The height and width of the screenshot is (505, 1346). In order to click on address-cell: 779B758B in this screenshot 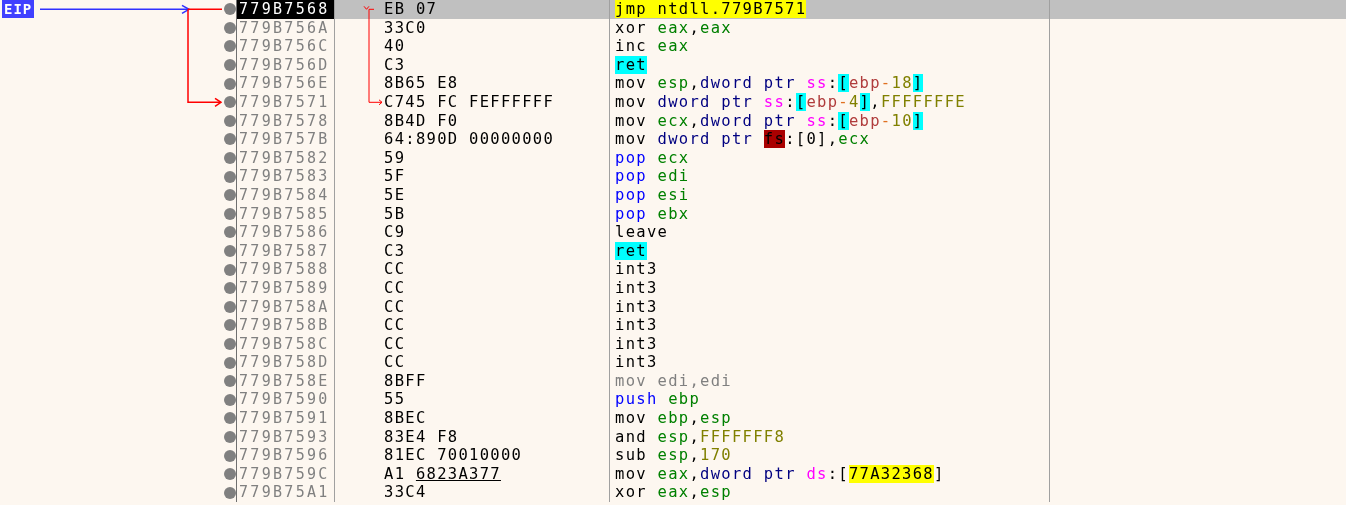, I will do `click(285, 325)`.